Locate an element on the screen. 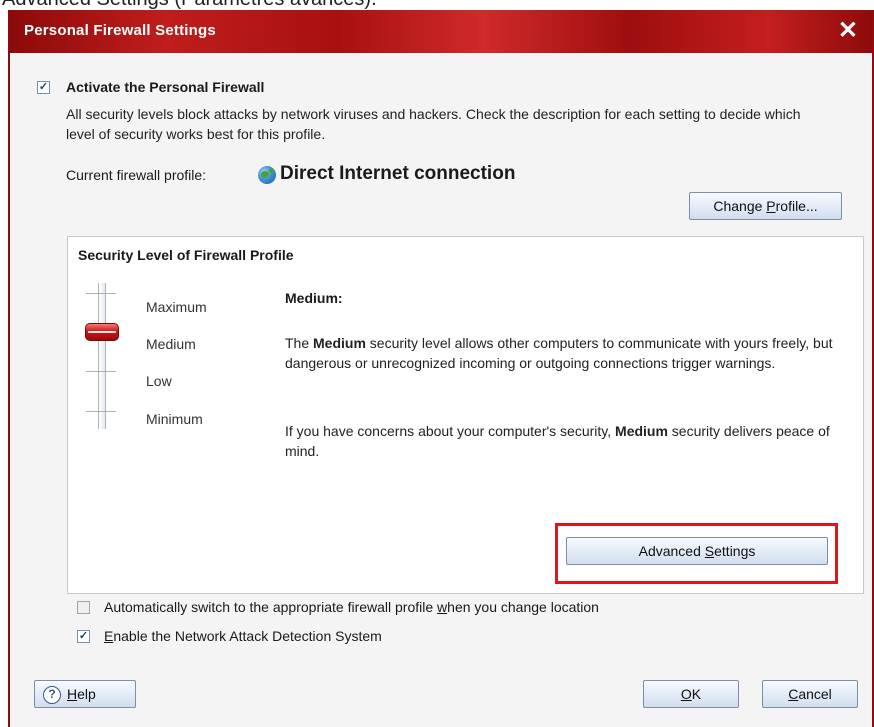 The image size is (874, 727). level-label-low: Low is located at coordinates (159, 381).